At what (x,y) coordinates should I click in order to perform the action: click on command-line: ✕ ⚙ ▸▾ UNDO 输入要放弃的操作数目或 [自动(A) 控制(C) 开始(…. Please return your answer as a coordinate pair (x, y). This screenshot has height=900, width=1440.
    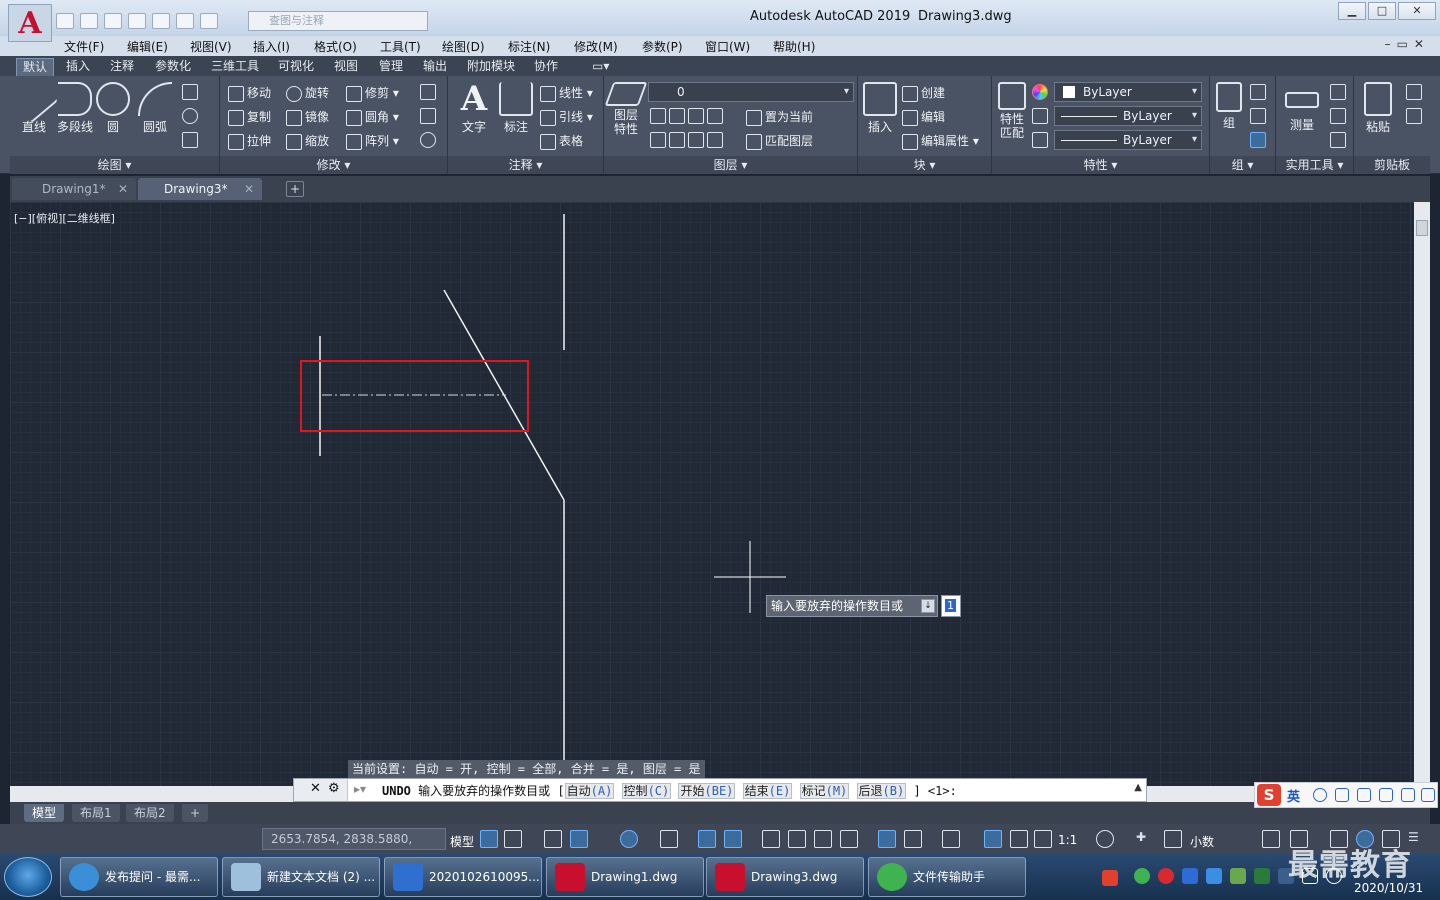
    Looking at the image, I should click on (720, 790).